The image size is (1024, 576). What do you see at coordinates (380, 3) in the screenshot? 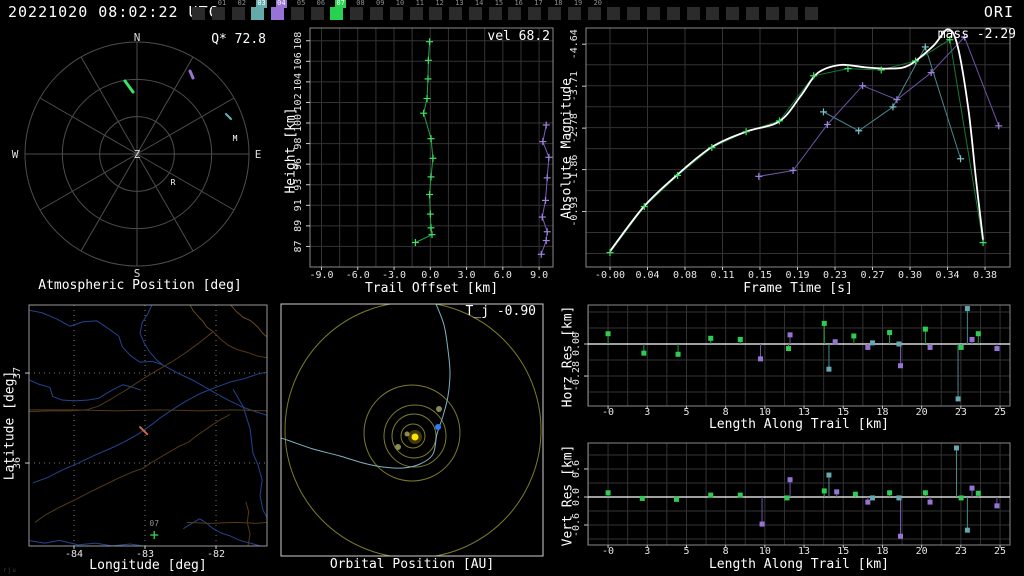
I see `station-number: 09` at bounding box center [380, 3].